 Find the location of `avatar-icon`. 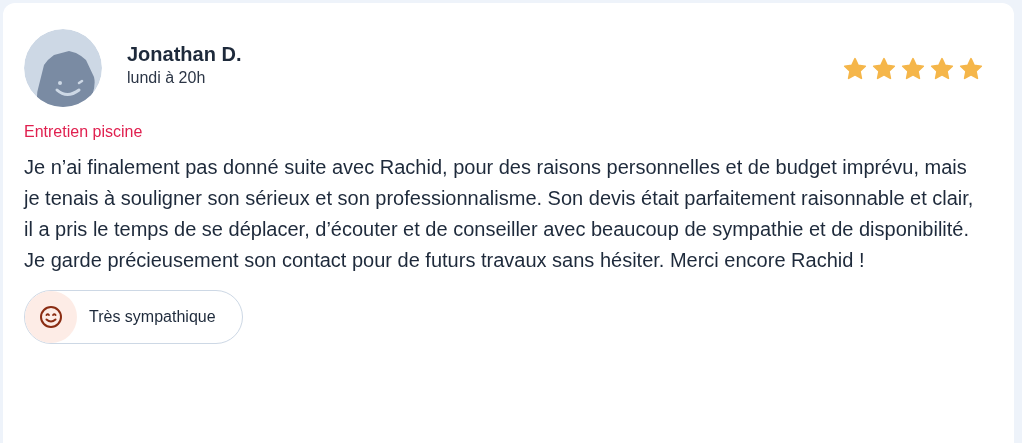

avatar-icon is located at coordinates (63, 68).